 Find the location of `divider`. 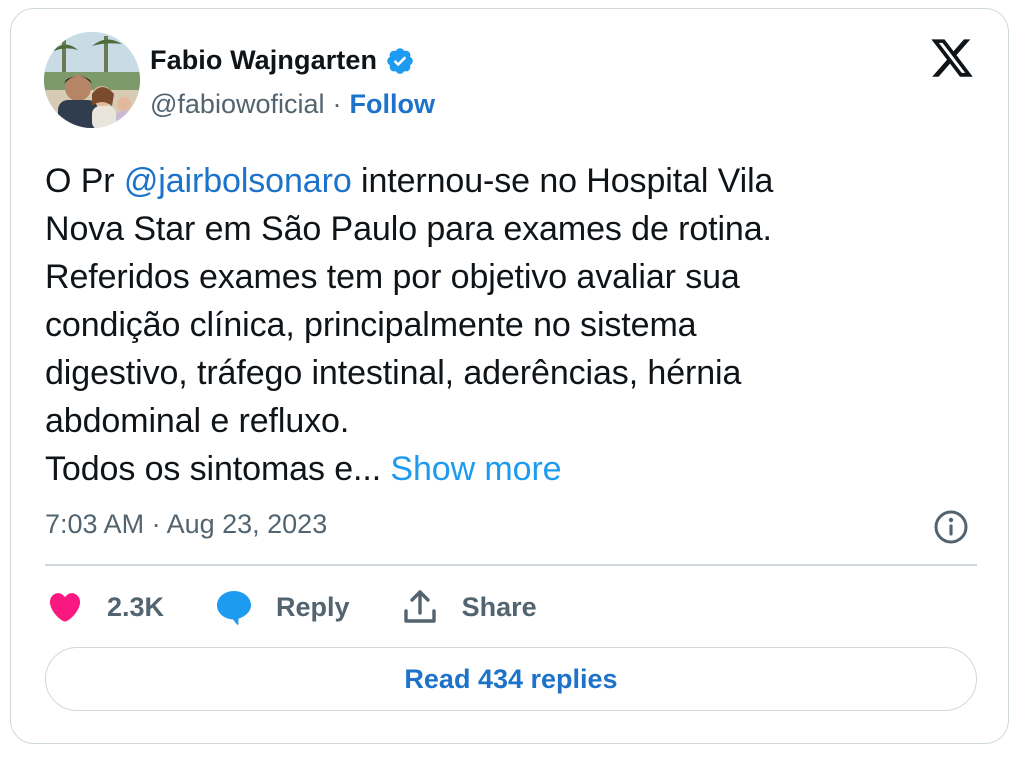

divider is located at coordinates (511, 565).